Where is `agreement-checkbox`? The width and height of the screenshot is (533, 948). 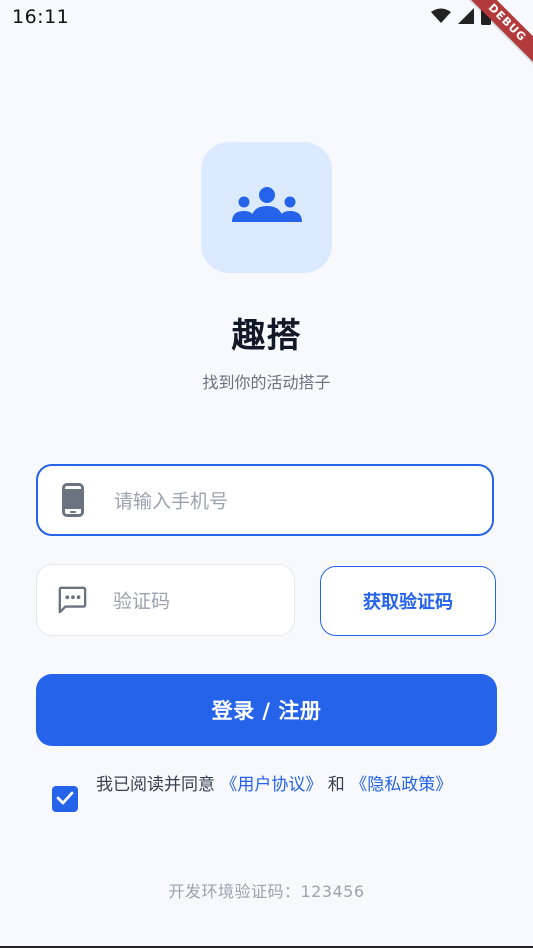 agreement-checkbox is located at coordinates (65, 799).